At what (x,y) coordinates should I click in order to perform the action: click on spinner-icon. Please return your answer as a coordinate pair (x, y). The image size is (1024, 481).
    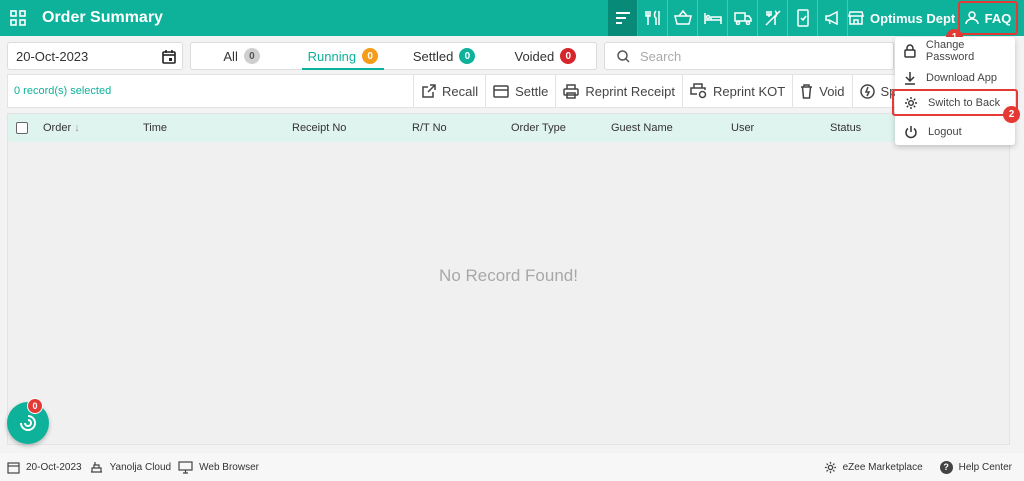
    Looking at the image, I should click on (28, 423).